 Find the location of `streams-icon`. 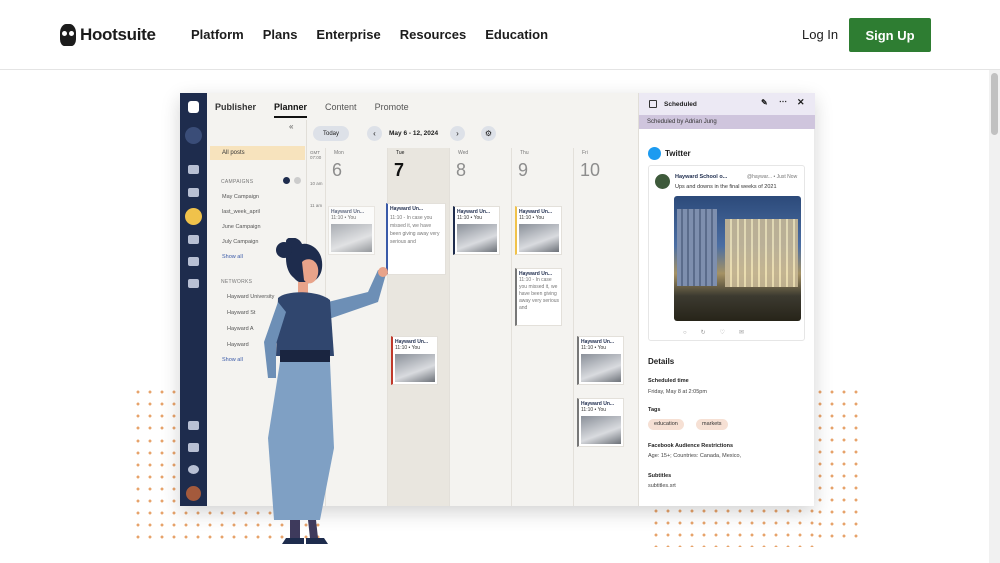

streams-icon is located at coordinates (193, 192).